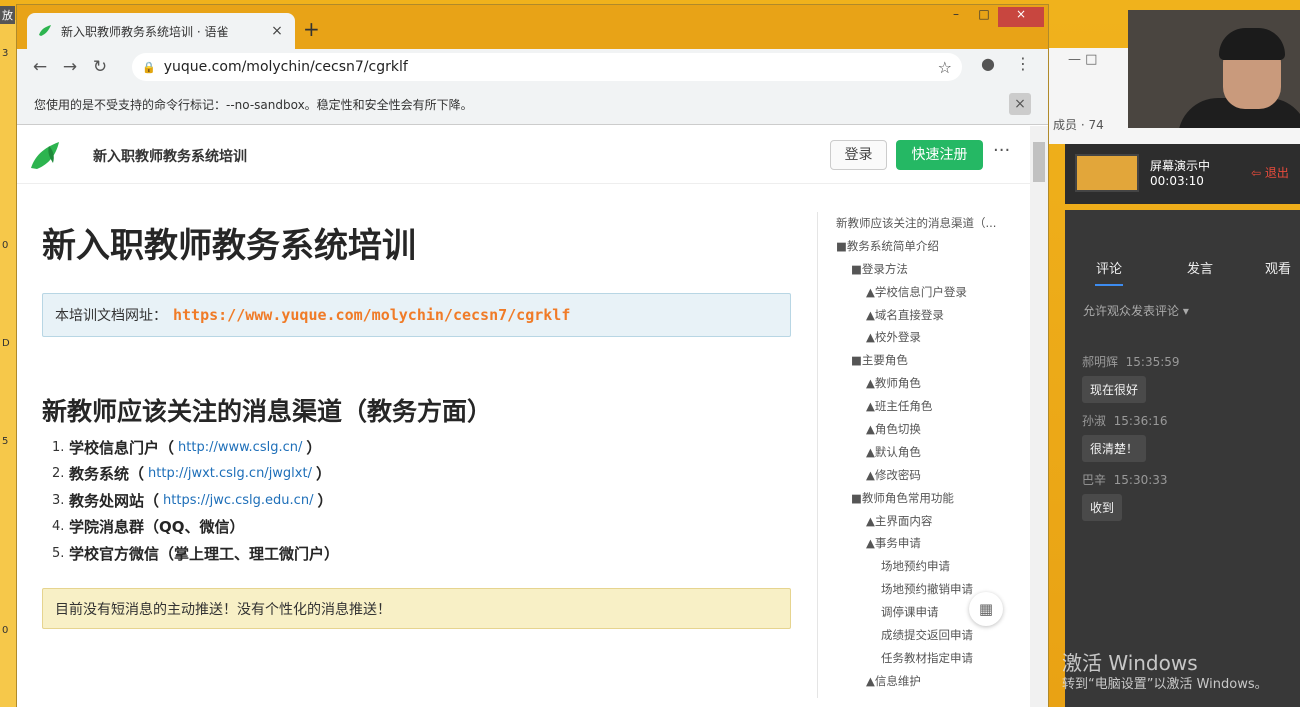 The image size is (1300, 707). Describe the element at coordinates (917, 360) in the screenshot. I see `toc-item: ■主要角色` at that location.